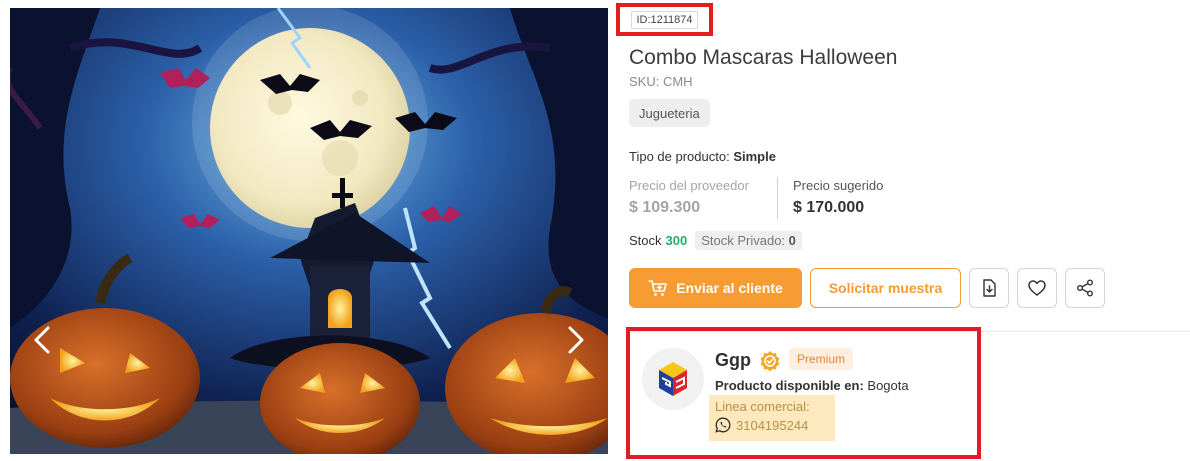  I want to click on stock-value: 300, so click(676, 240).